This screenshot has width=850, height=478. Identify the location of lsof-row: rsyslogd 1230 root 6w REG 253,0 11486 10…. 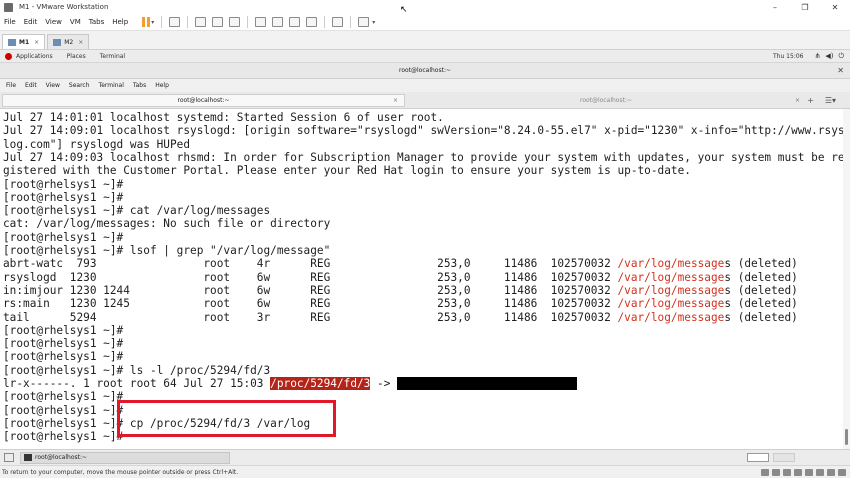
(400, 277).